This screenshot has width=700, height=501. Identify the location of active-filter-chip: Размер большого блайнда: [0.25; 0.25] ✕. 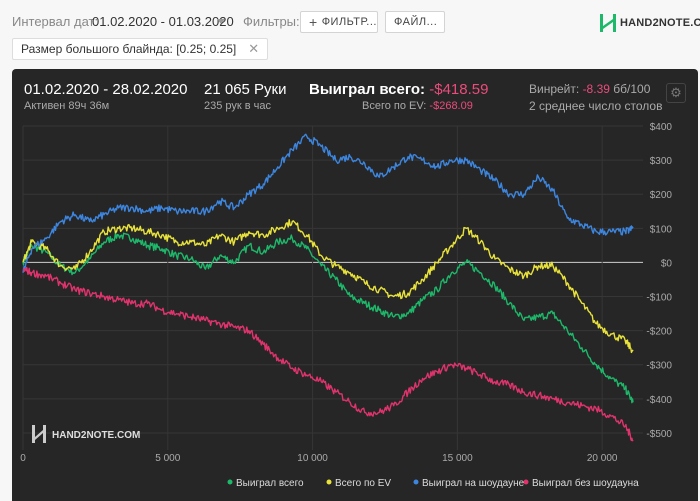
(140, 49).